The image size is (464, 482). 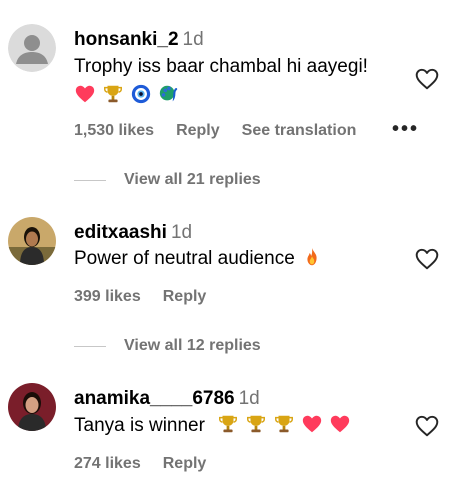 I want to click on username: honsanki_2, so click(x=126, y=39).